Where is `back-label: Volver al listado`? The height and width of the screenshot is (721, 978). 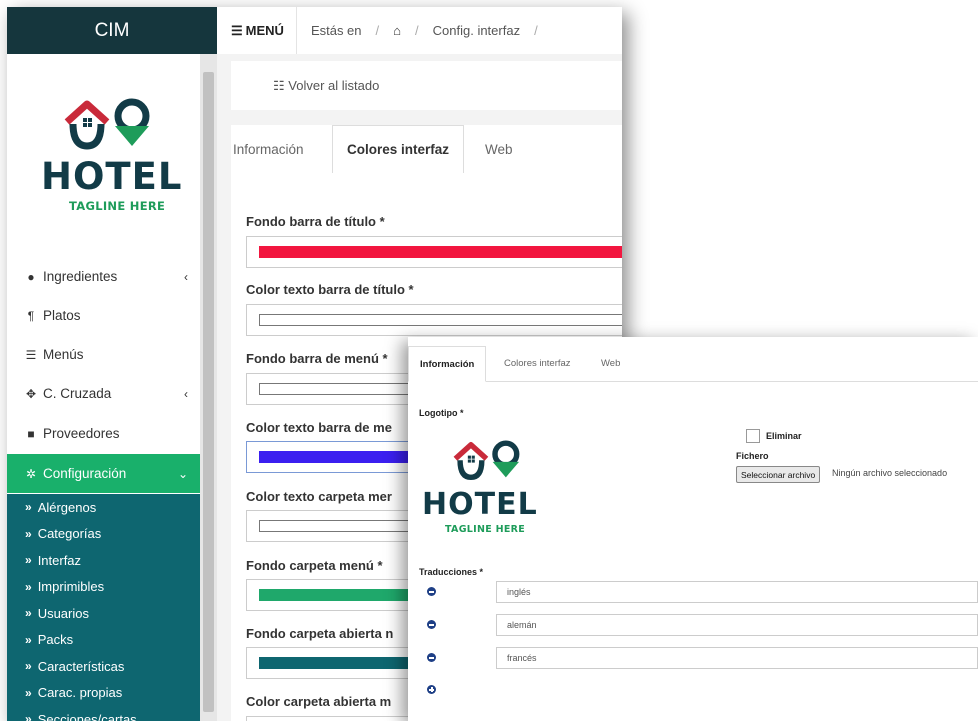
back-label: Volver al listado is located at coordinates (334, 85).